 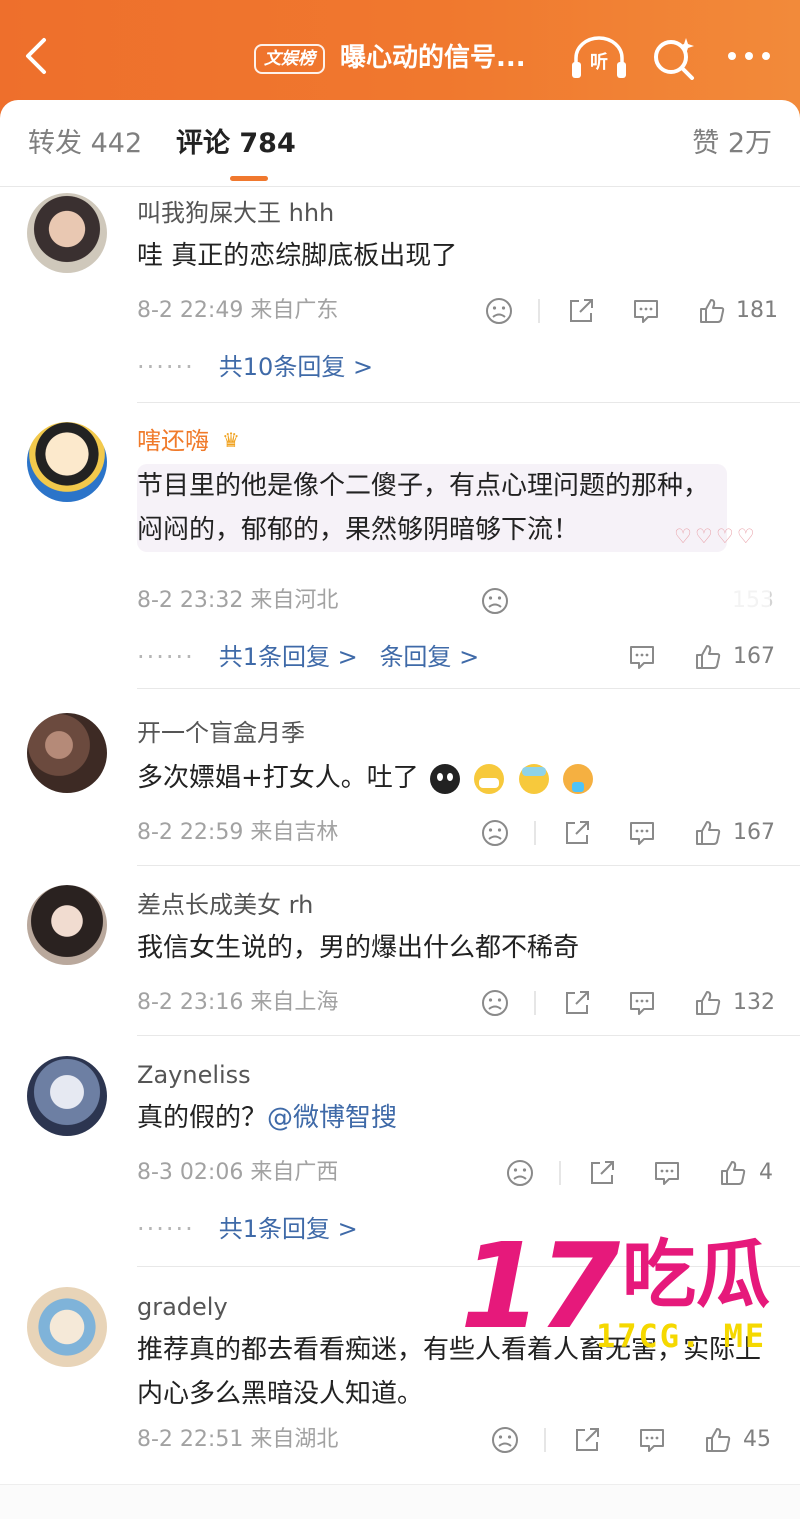 What do you see at coordinates (599, 62) in the screenshot?
I see `listen-label: 听` at bounding box center [599, 62].